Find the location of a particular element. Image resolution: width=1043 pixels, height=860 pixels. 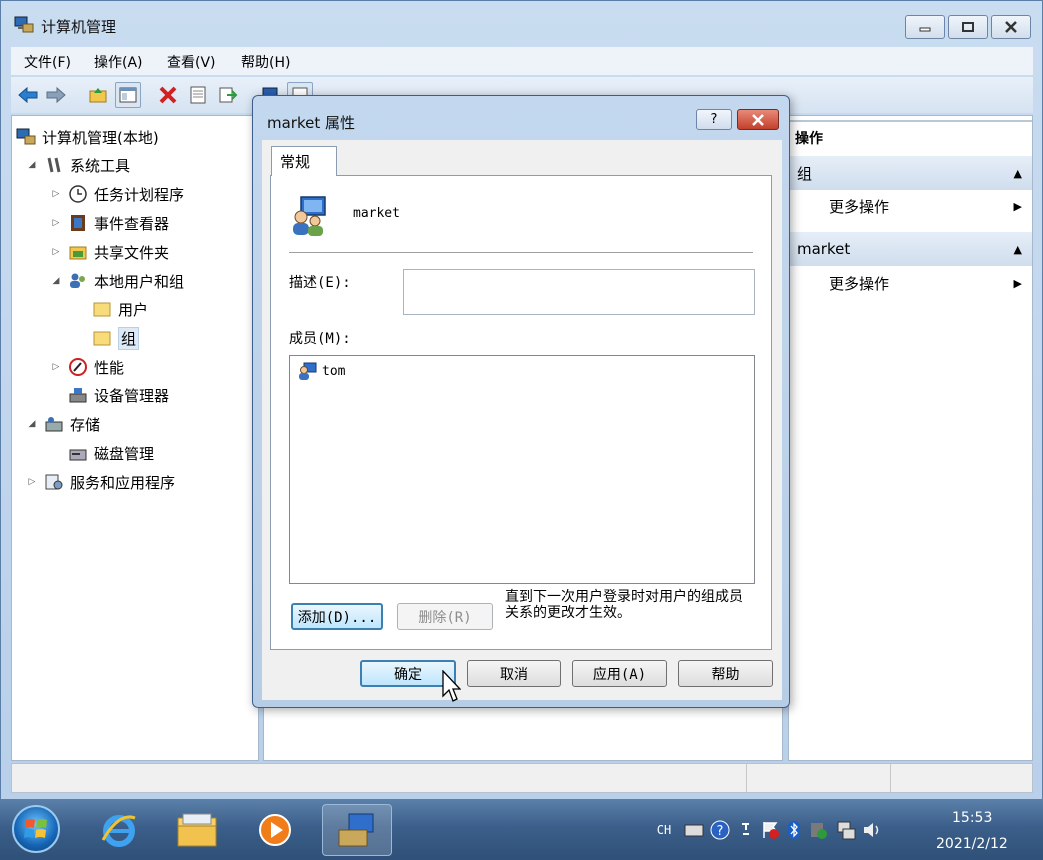

clock-date: 2021/2/12 is located at coordinates (972, 844).